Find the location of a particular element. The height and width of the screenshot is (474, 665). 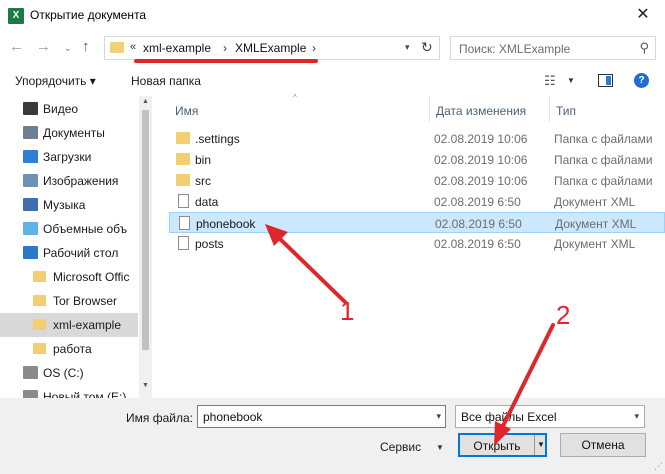

sidebar-item-label: Музыка is located at coordinates (64, 205).